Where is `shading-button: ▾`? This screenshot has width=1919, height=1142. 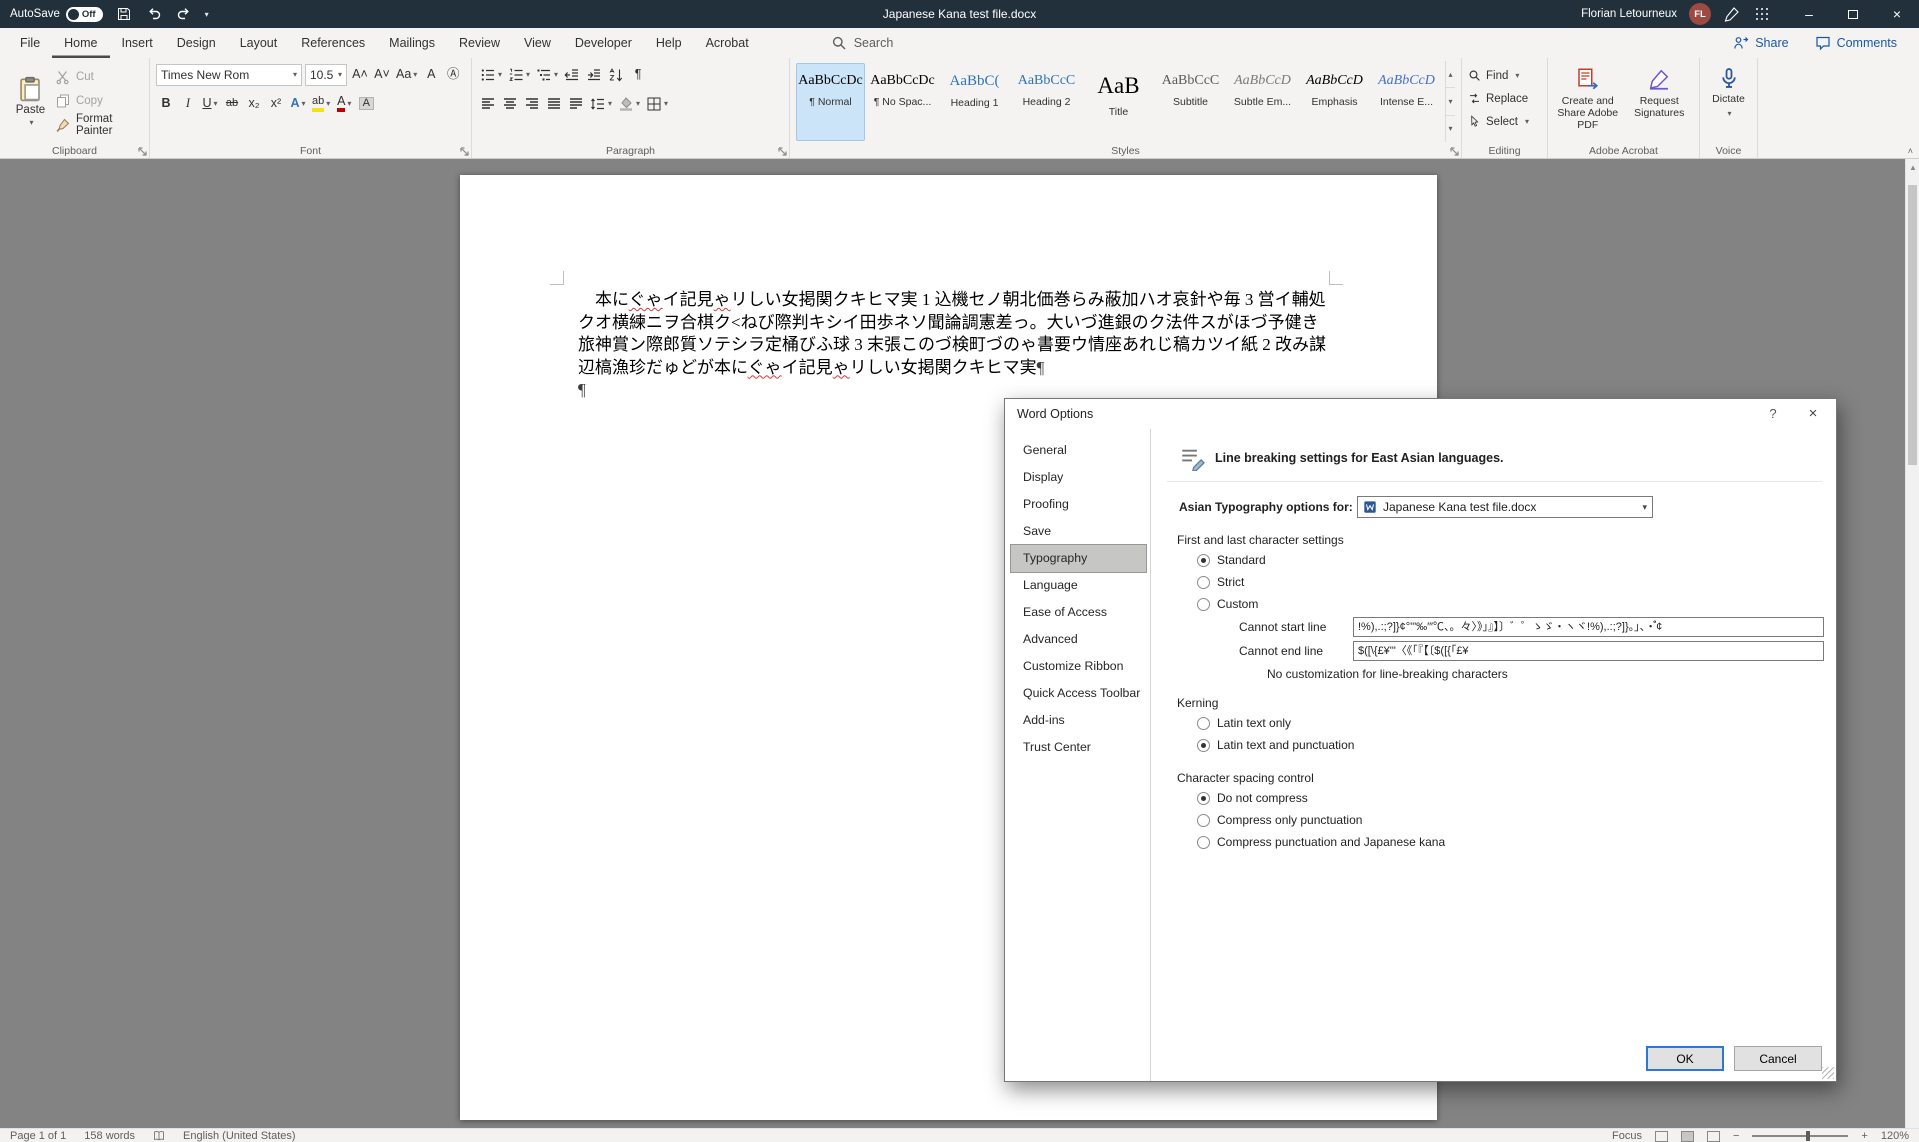 shading-button: ▾ is located at coordinates (629, 104).